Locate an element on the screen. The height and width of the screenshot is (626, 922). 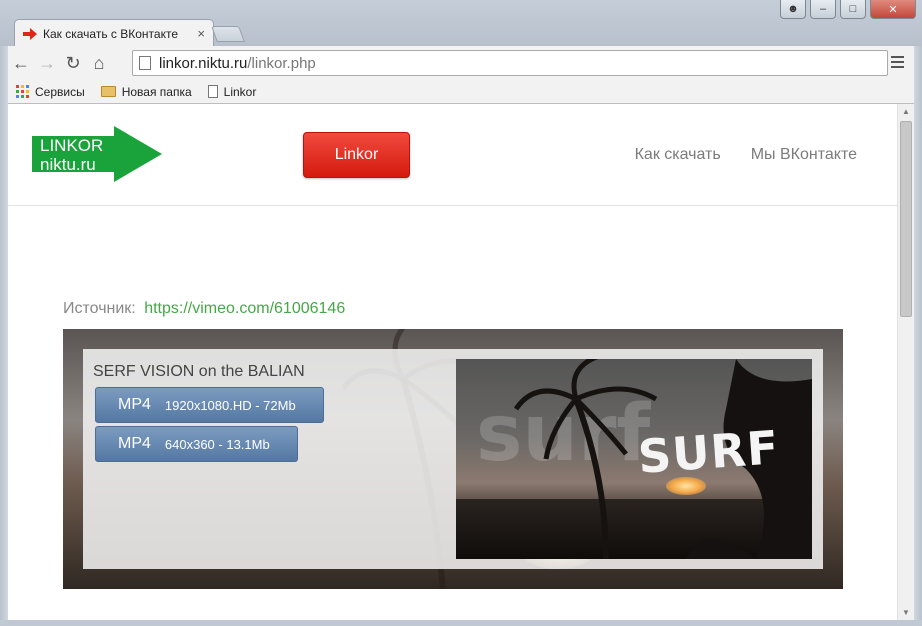
video-title: SERF VISION on the BALIAN is located at coordinates (199, 371).